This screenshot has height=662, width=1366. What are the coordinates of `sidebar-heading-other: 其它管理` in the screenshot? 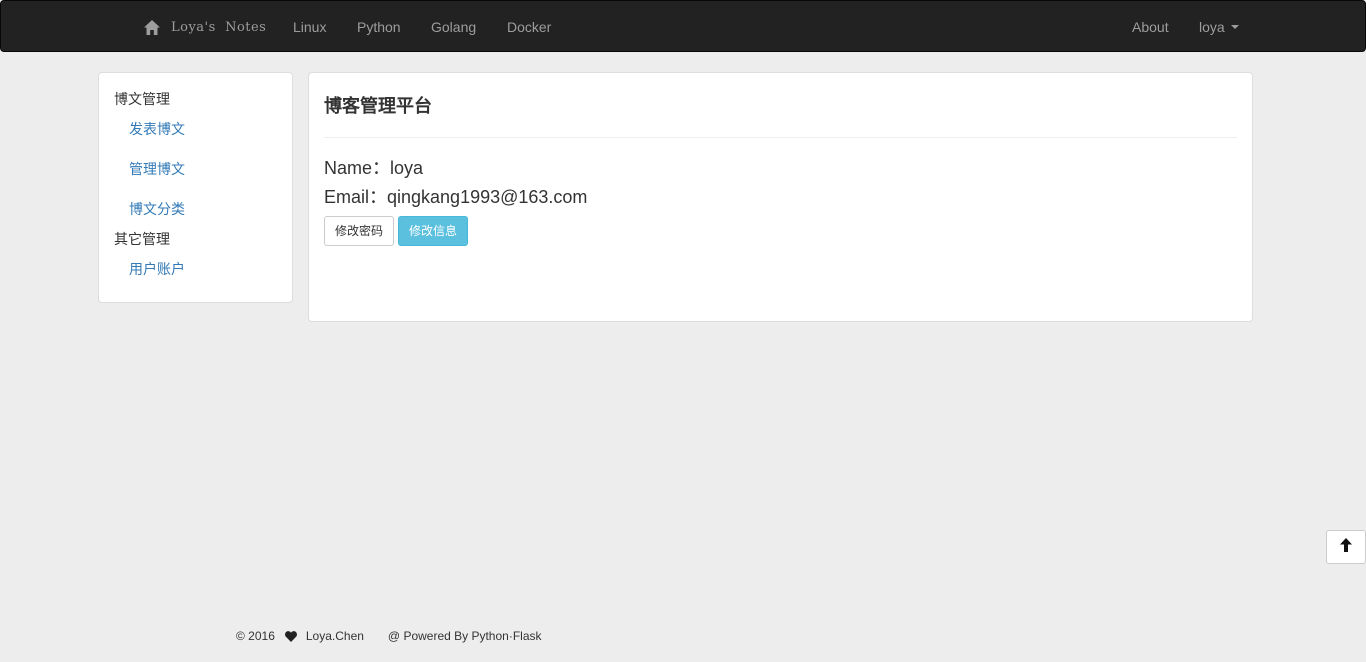 It's located at (142, 239).